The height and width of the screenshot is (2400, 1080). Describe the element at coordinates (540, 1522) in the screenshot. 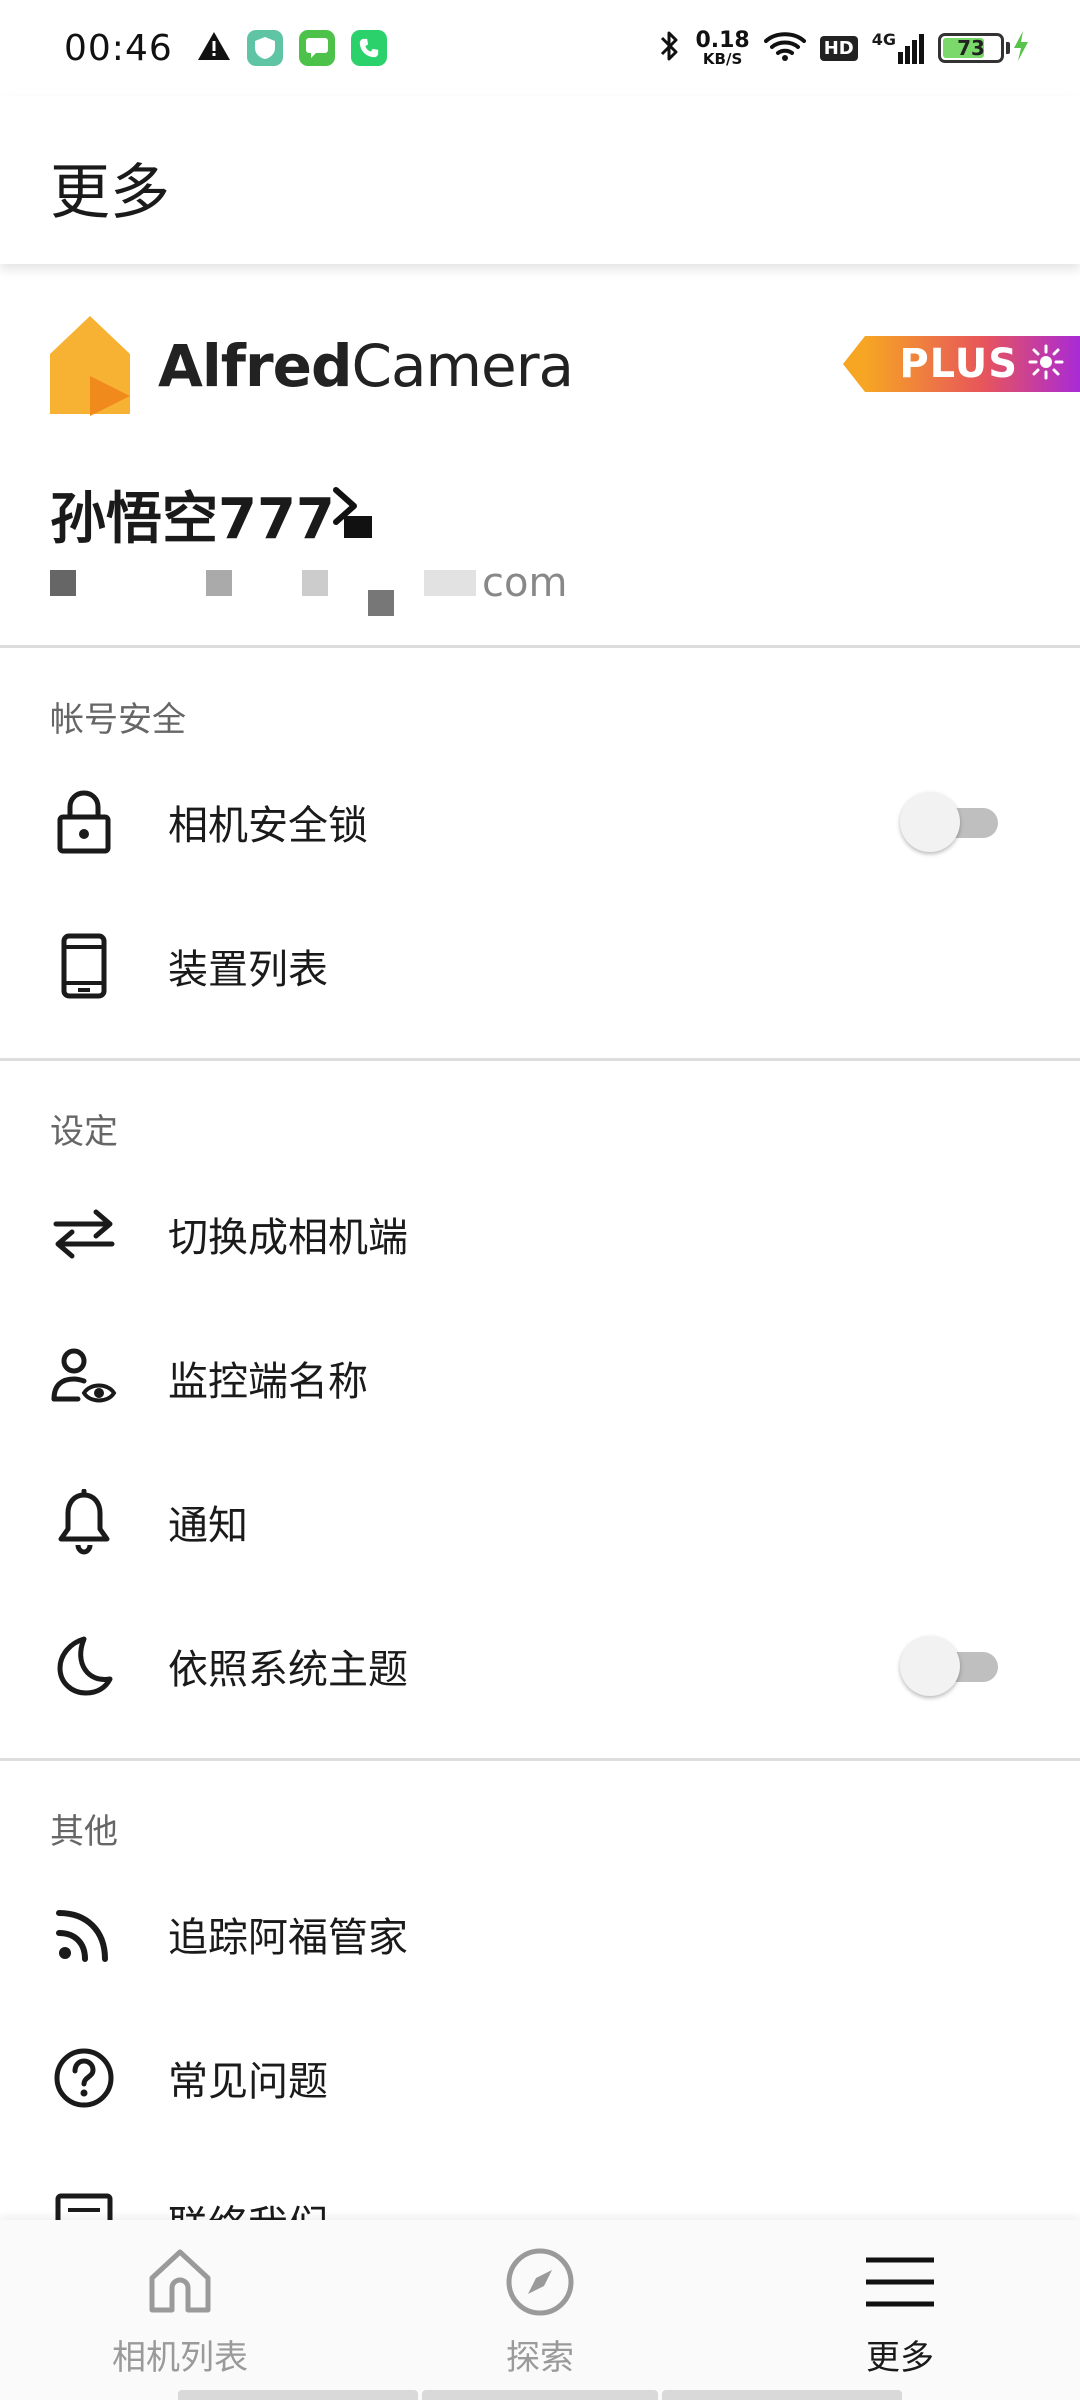

I see `menu-item-notifications: 通知` at that location.